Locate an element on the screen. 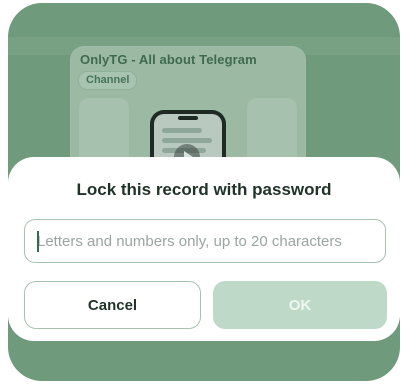 The width and height of the screenshot is (404, 386). text-caret is located at coordinates (38, 241).